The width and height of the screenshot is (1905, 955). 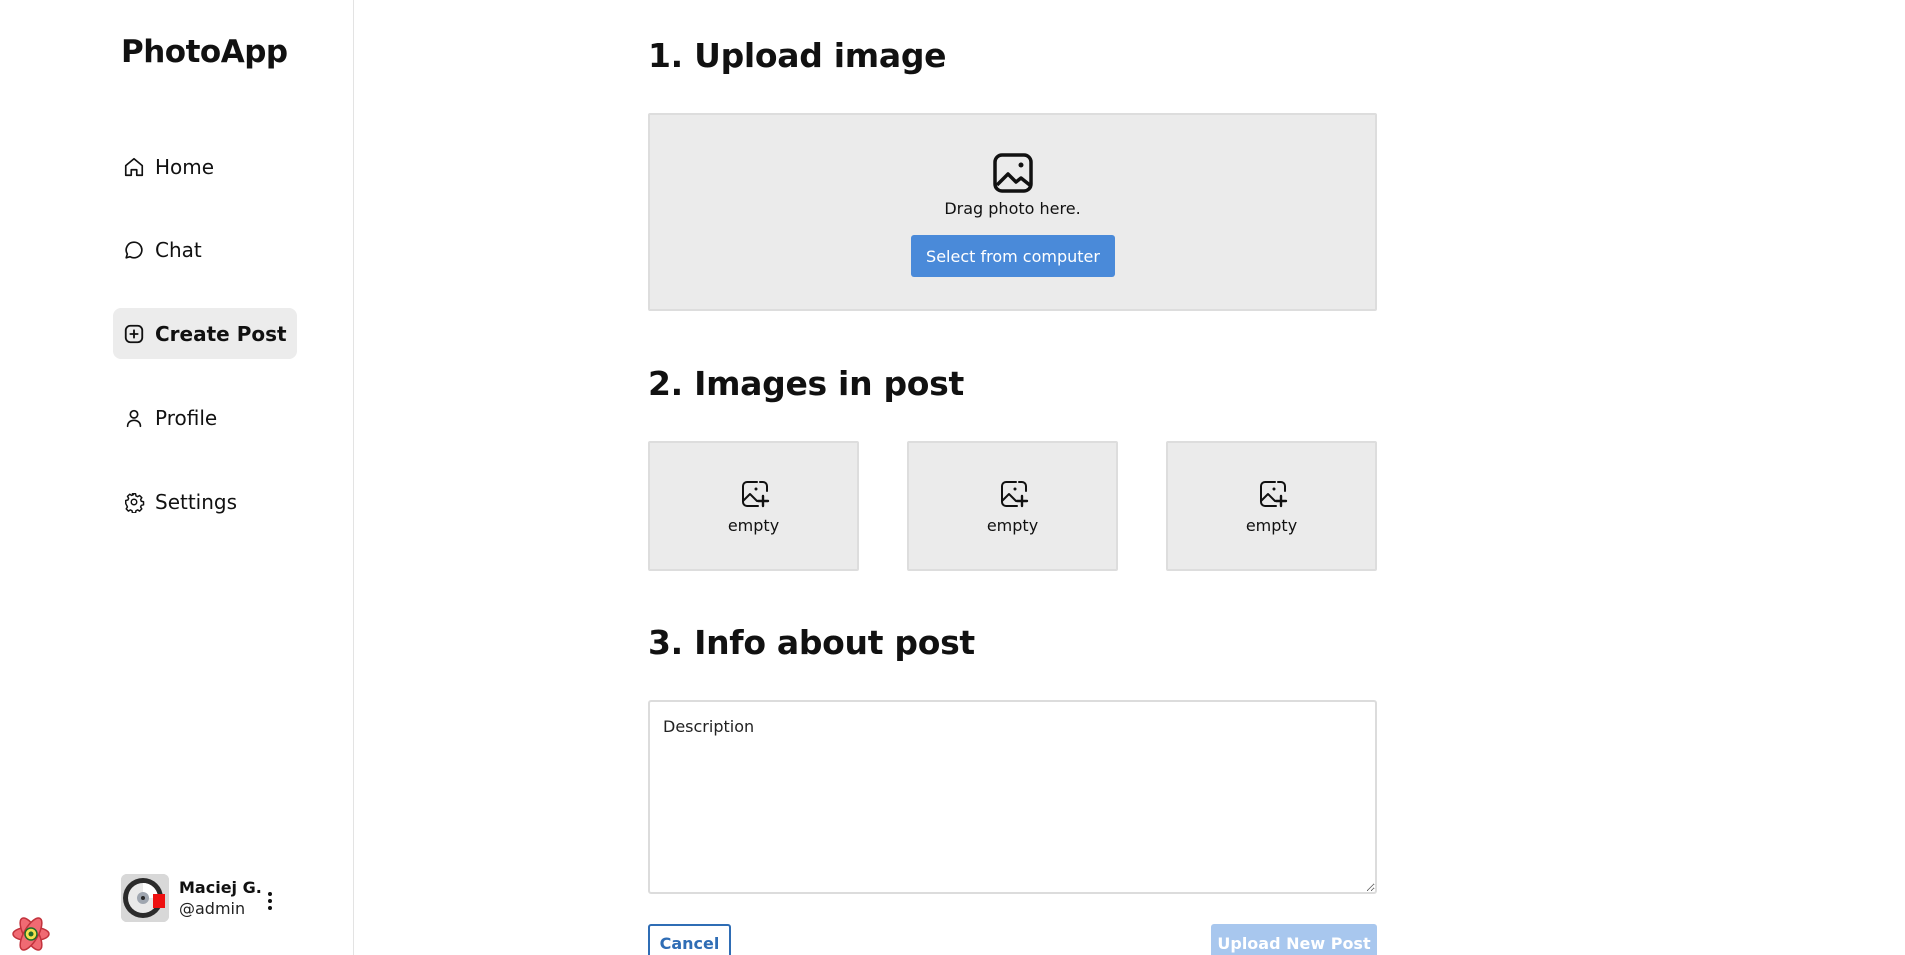 What do you see at coordinates (31, 934) in the screenshot?
I see `react-devtools-icon` at bounding box center [31, 934].